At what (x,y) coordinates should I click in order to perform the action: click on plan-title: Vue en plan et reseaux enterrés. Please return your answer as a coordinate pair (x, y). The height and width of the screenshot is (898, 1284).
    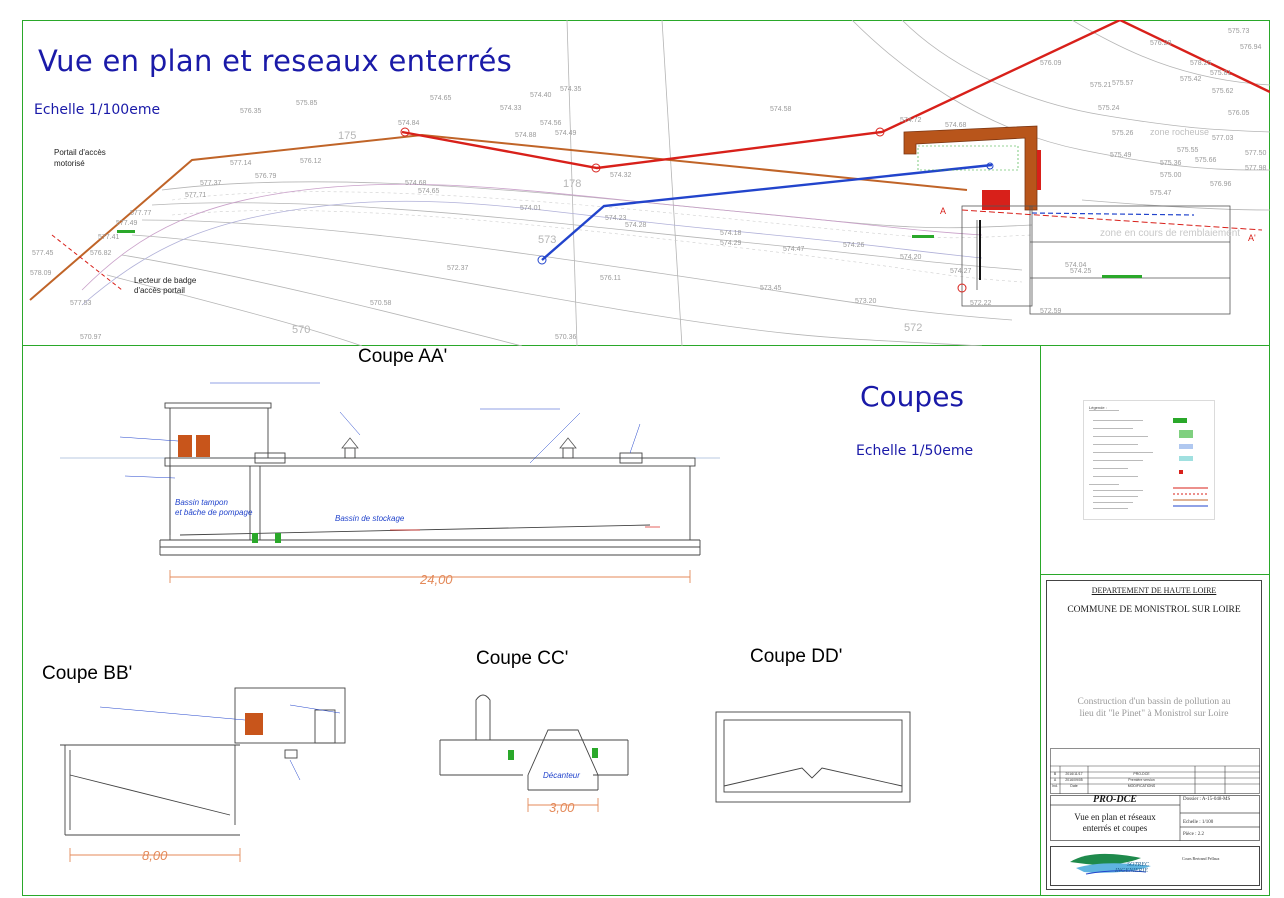
    Looking at the image, I should click on (275, 61).